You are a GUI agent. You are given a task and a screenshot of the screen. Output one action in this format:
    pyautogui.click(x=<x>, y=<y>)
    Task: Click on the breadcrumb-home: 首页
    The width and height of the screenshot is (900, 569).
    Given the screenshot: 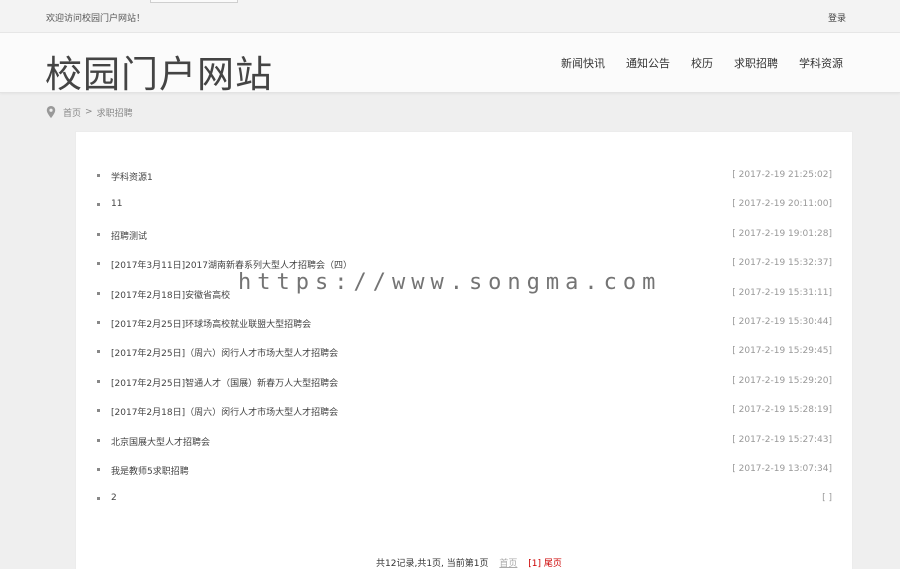 What is the action you would take?
    pyautogui.click(x=72, y=112)
    